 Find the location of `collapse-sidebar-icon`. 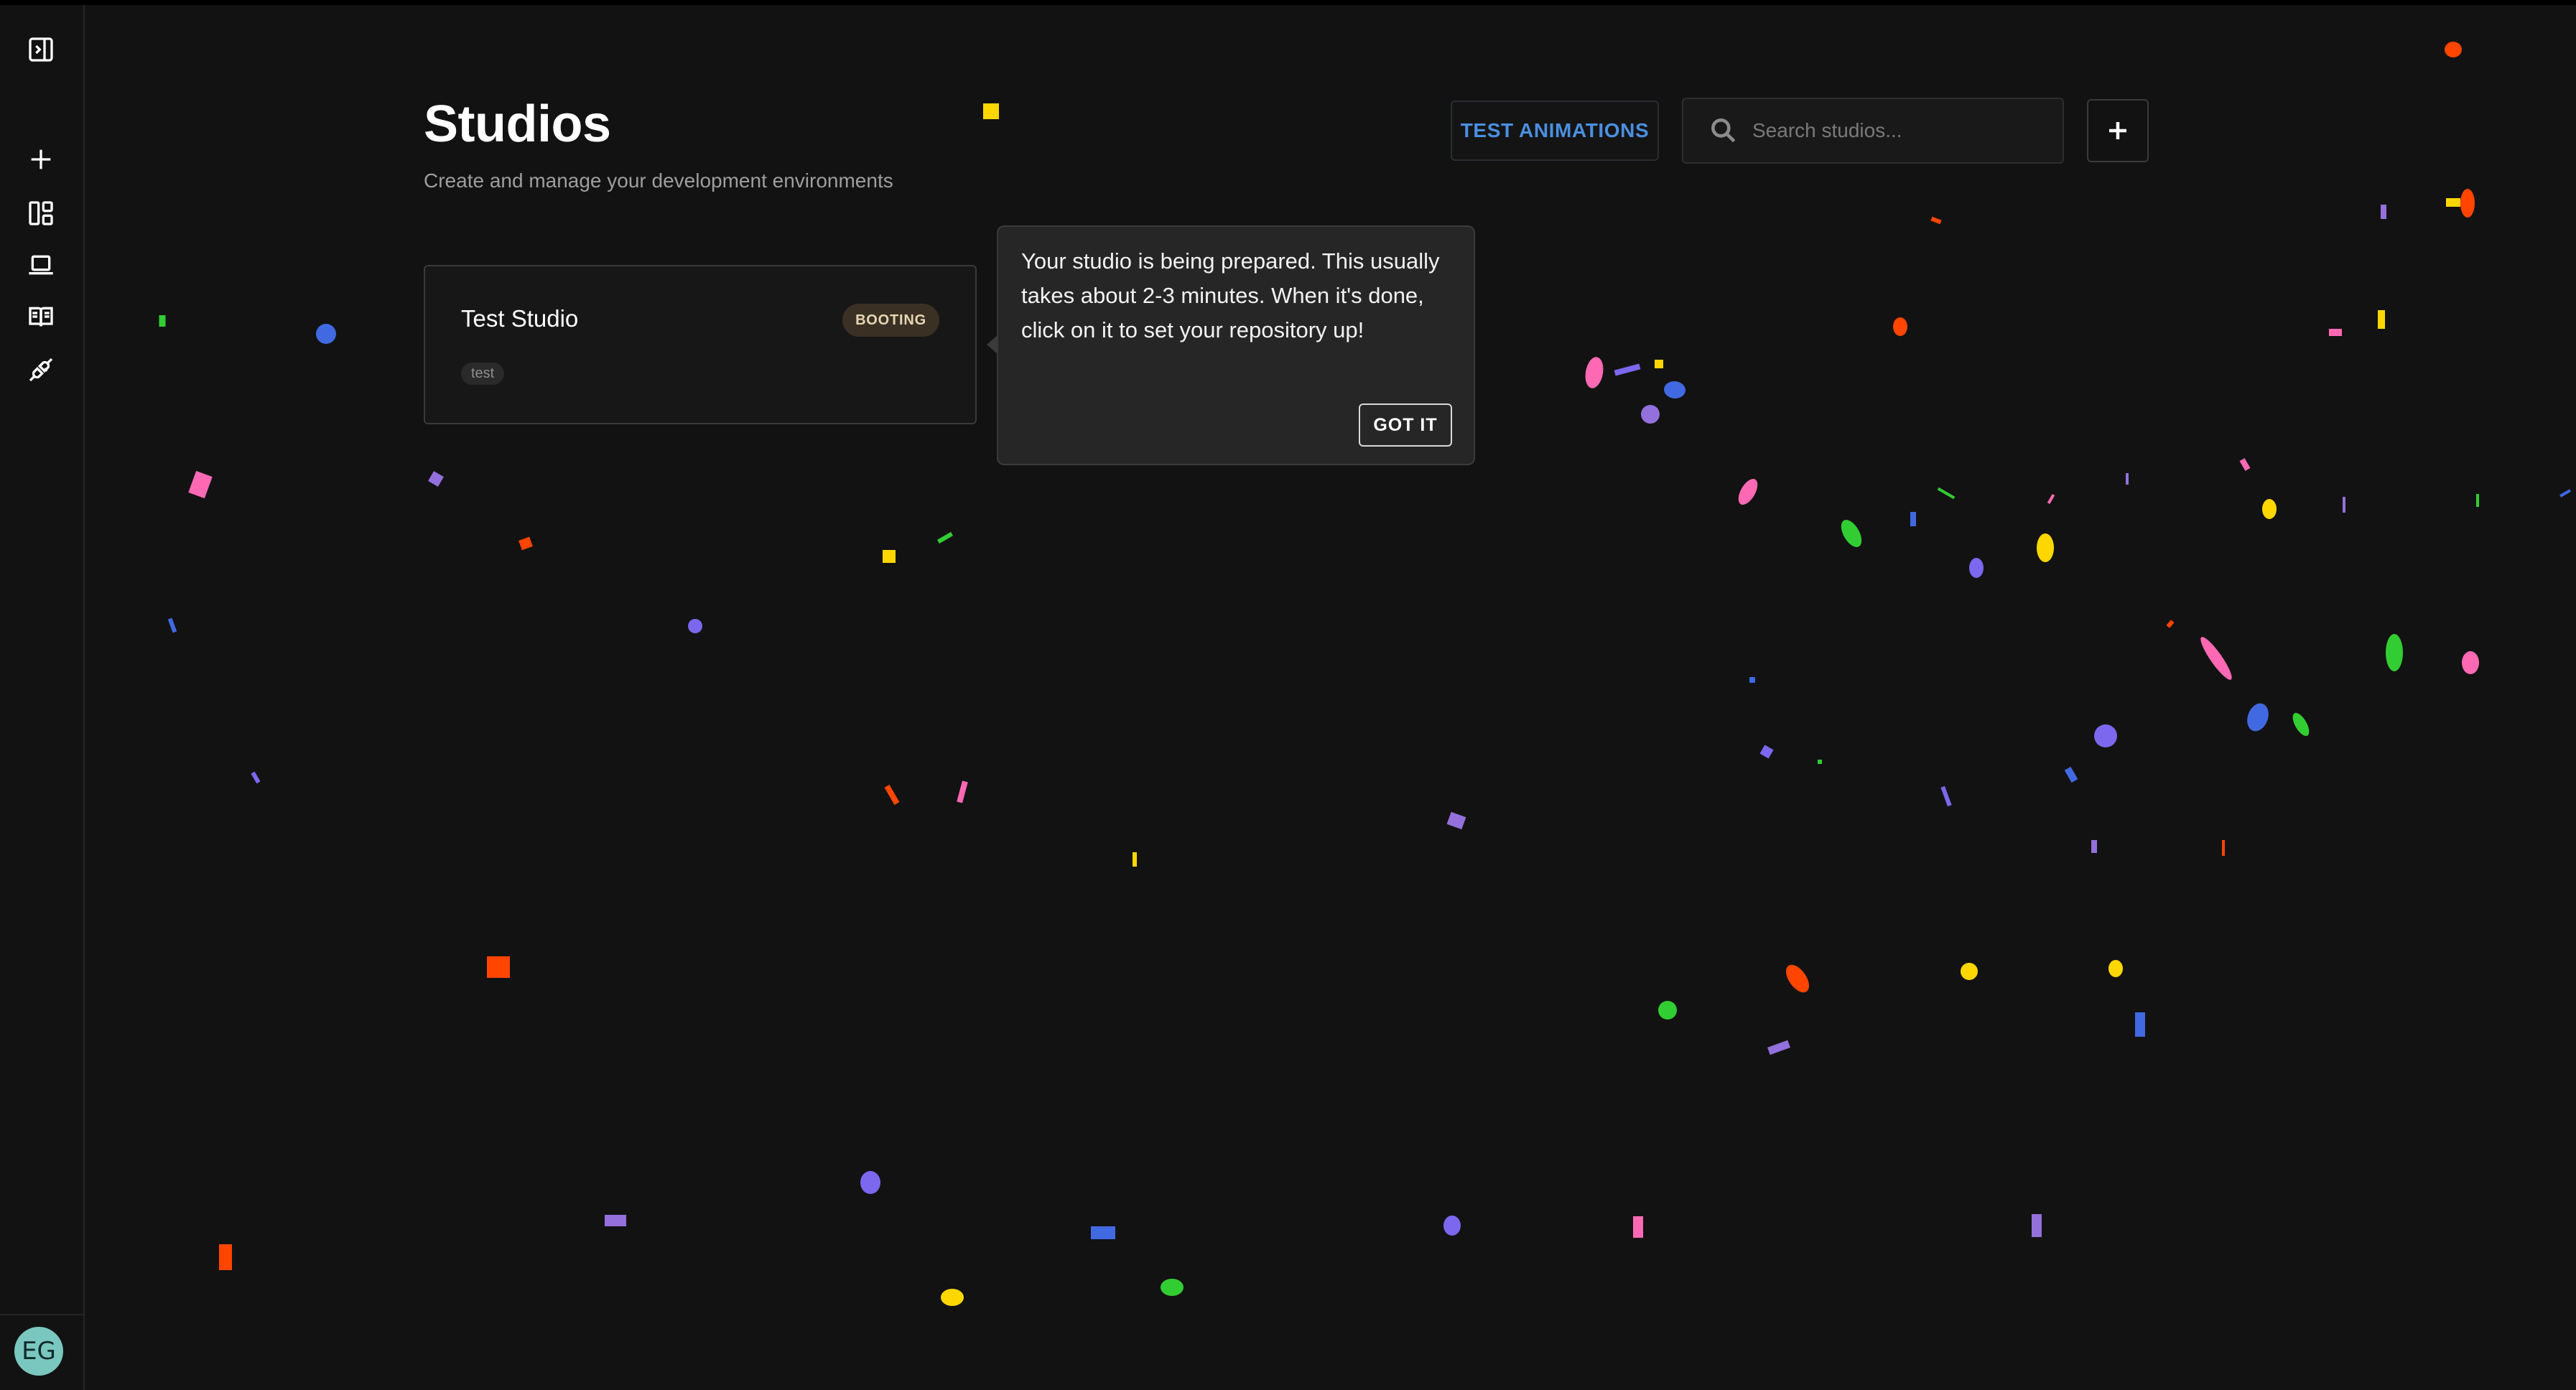

collapse-sidebar-icon is located at coordinates (41, 49).